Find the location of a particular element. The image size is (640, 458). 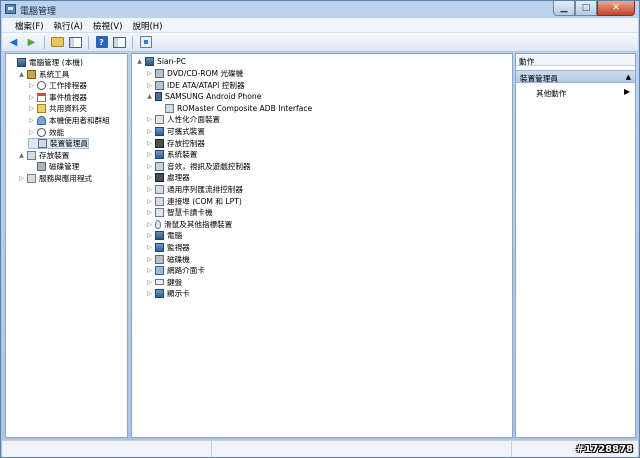

tree-item-label: 工作排程器 is located at coordinates (68, 86).